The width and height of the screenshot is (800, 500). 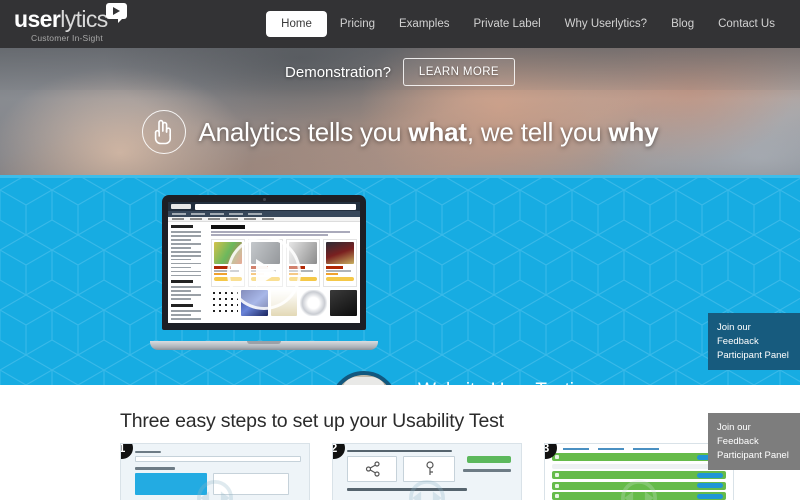 I want to click on feature-heading: Website User Testing, so click(x=583, y=382).